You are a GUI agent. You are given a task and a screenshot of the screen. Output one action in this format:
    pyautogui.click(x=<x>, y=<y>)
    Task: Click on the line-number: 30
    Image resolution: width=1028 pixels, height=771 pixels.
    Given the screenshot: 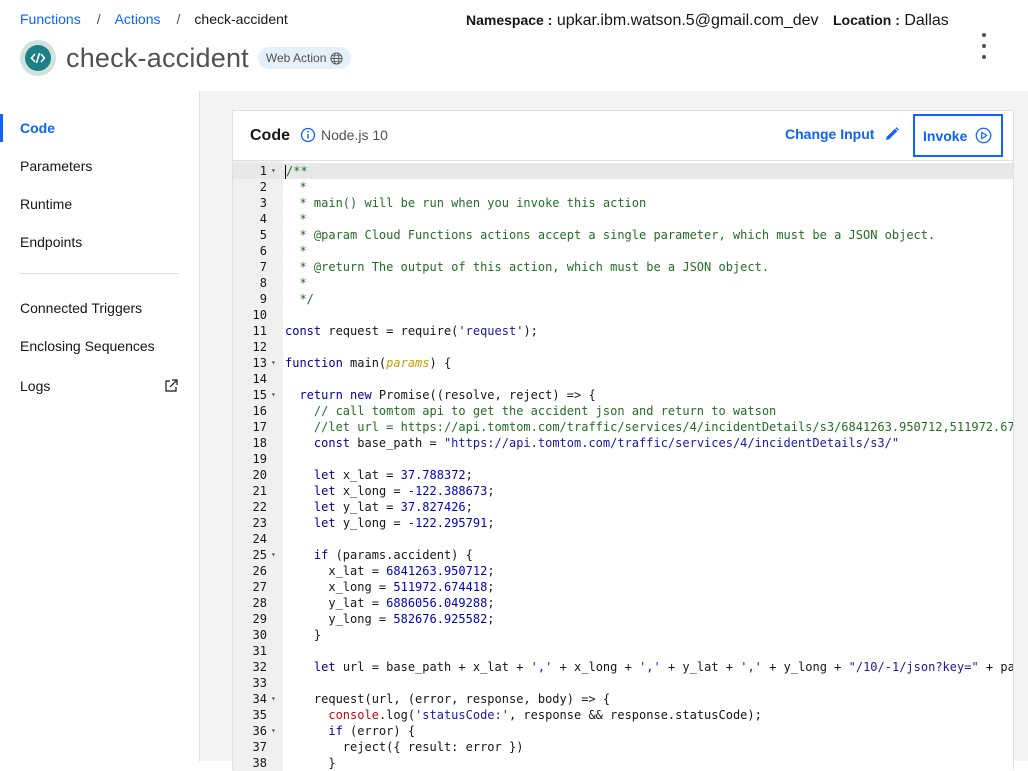 What is the action you would take?
    pyautogui.click(x=259, y=635)
    